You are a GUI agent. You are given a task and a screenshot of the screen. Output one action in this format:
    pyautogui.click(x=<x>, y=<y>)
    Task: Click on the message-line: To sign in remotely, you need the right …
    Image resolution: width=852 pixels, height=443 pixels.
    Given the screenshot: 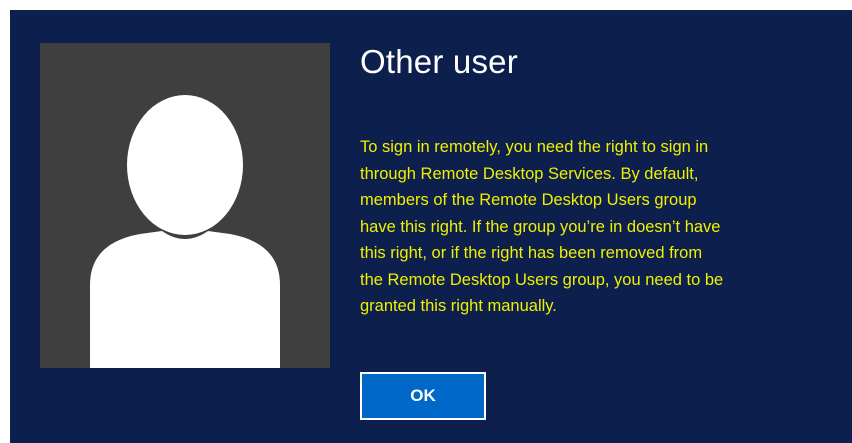 What is the action you would take?
    pyautogui.click(x=534, y=147)
    